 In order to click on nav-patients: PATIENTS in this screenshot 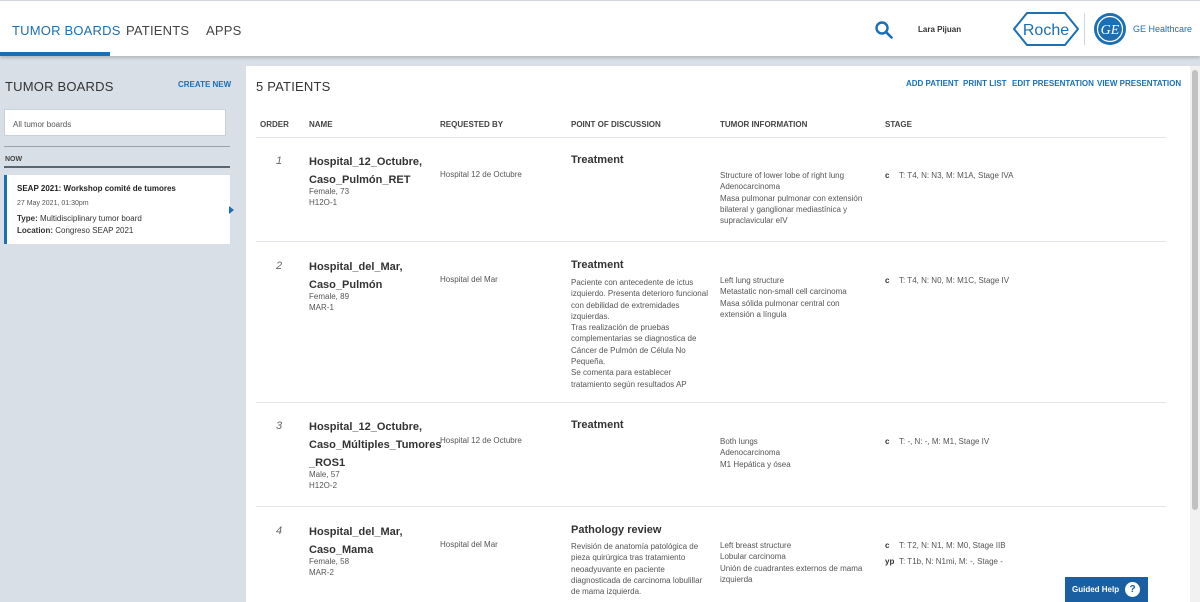, I will do `click(157, 30)`.